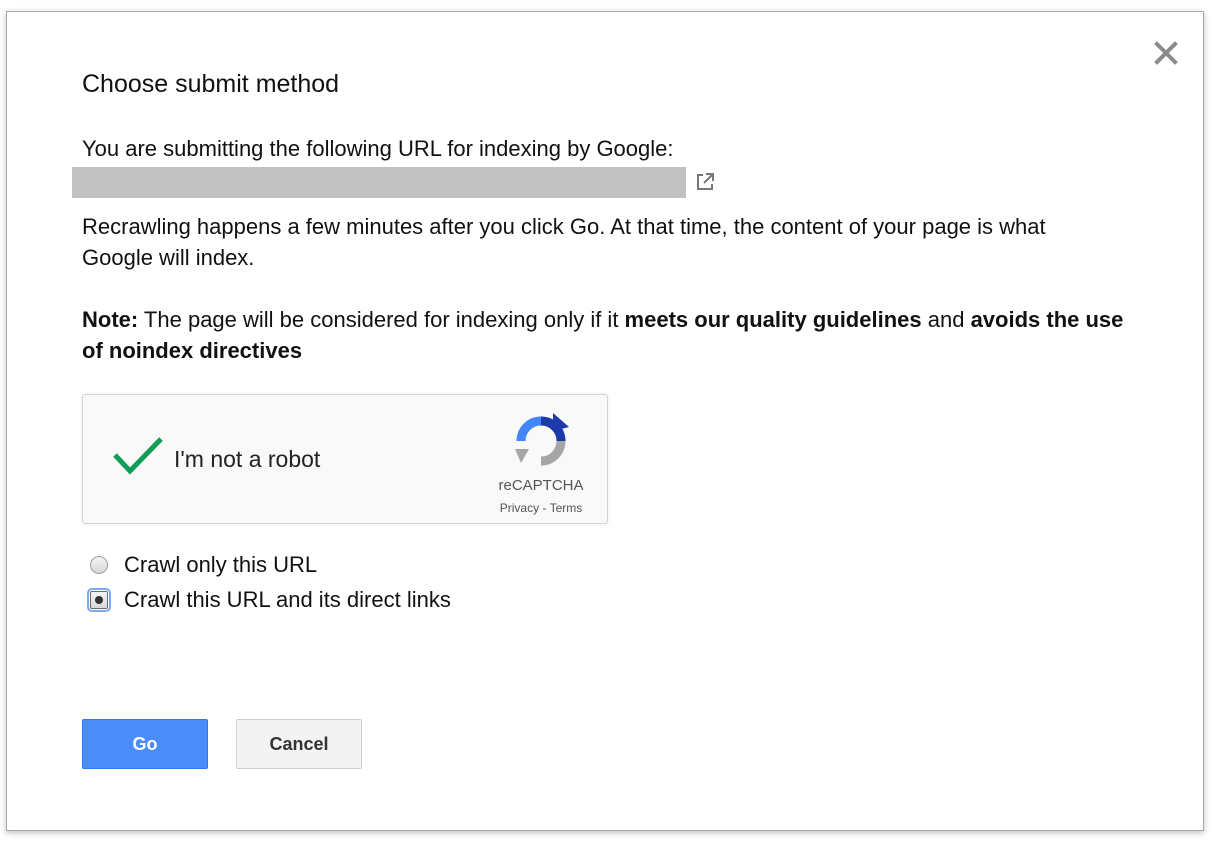 The width and height of the screenshot is (1212, 843). What do you see at coordinates (138, 455) in the screenshot?
I see `checkmark-icon` at bounding box center [138, 455].